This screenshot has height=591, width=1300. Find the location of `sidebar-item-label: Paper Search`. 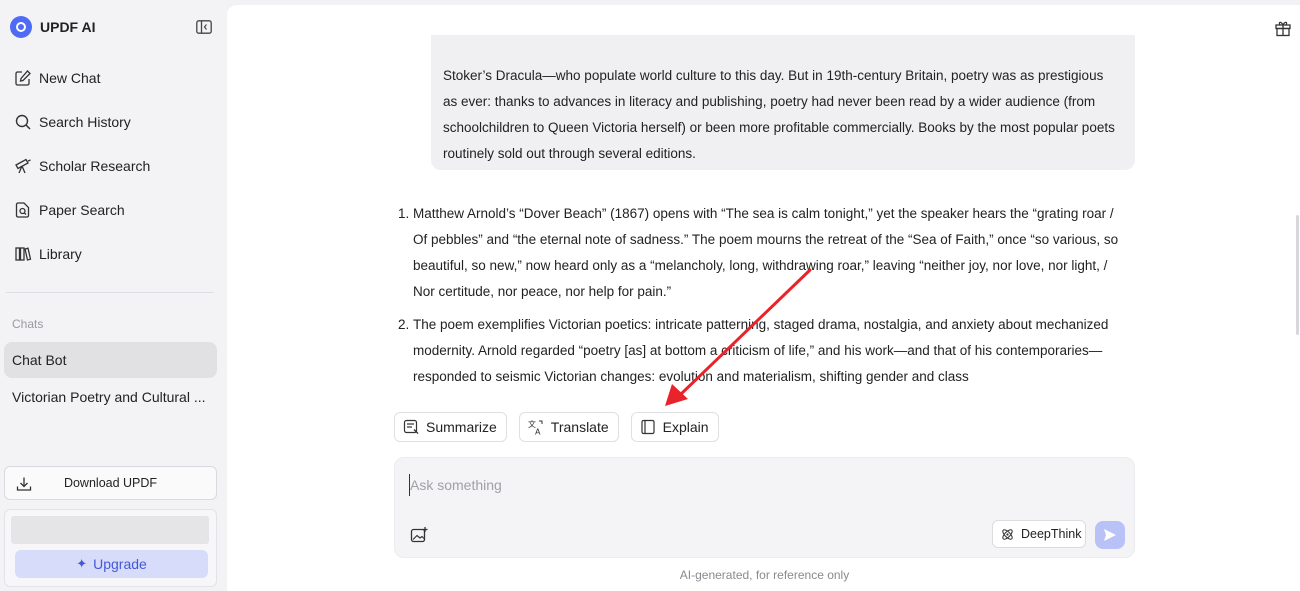

sidebar-item-label: Paper Search is located at coordinates (82, 210).